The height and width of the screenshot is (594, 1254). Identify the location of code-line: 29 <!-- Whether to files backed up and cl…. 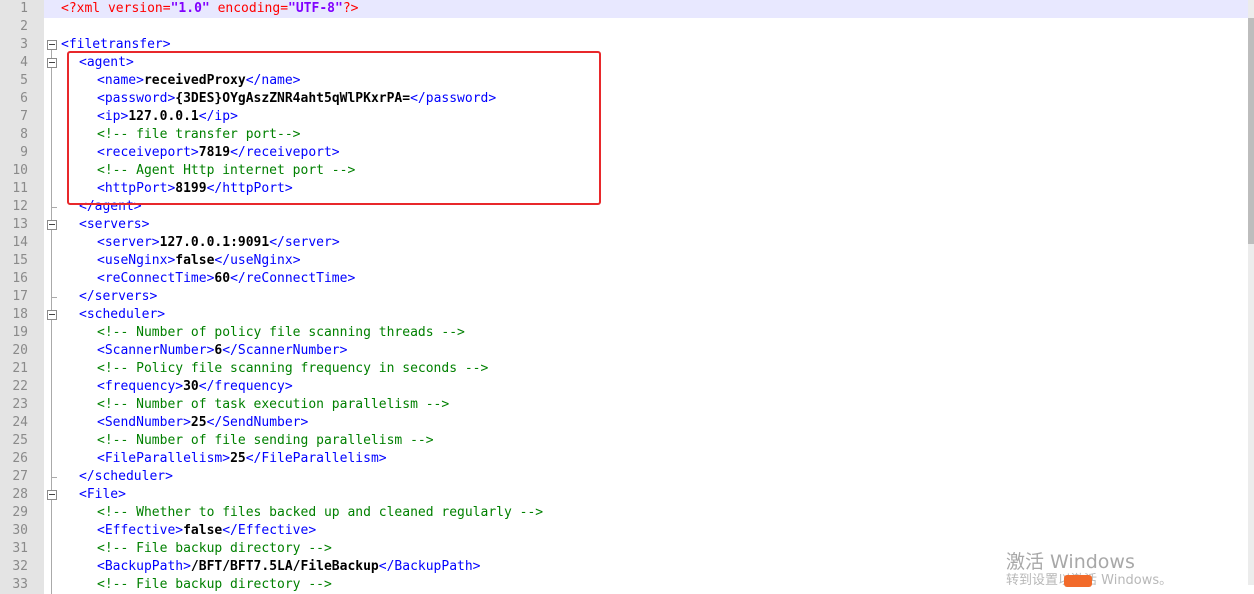
(624, 513).